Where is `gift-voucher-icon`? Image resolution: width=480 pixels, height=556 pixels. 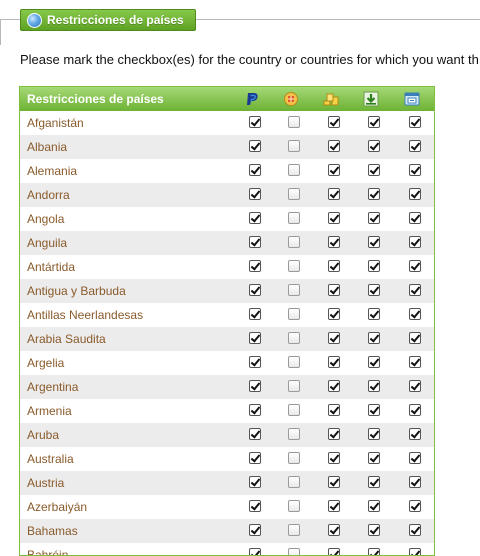
gift-voucher-icon is located at coordinates (291, 99).